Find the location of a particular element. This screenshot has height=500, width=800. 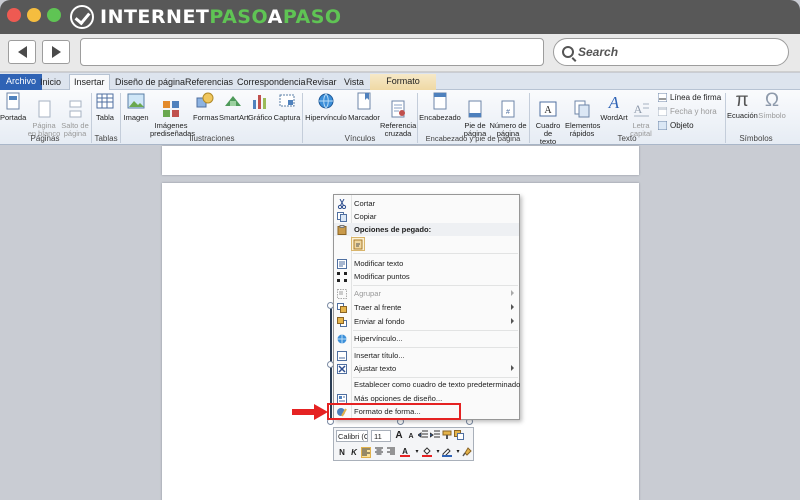

logo-text-internet: INTERNET is located at coordinates (155, 17).